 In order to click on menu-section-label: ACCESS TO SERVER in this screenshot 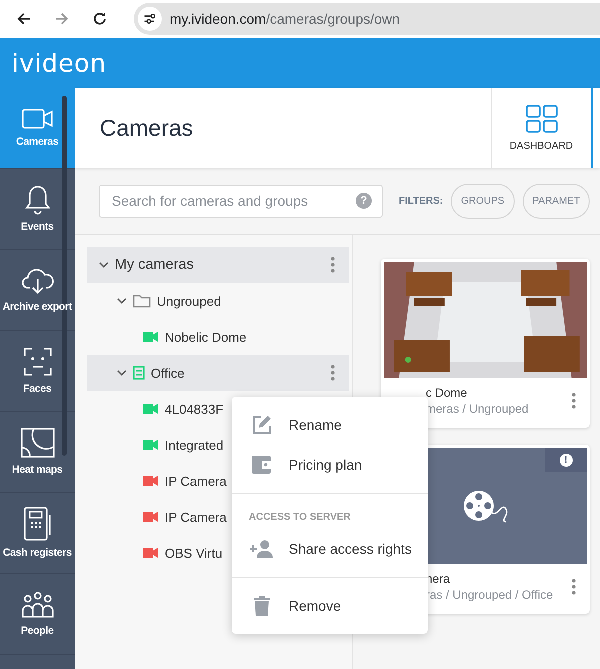, I will do `click(300, 518)`.